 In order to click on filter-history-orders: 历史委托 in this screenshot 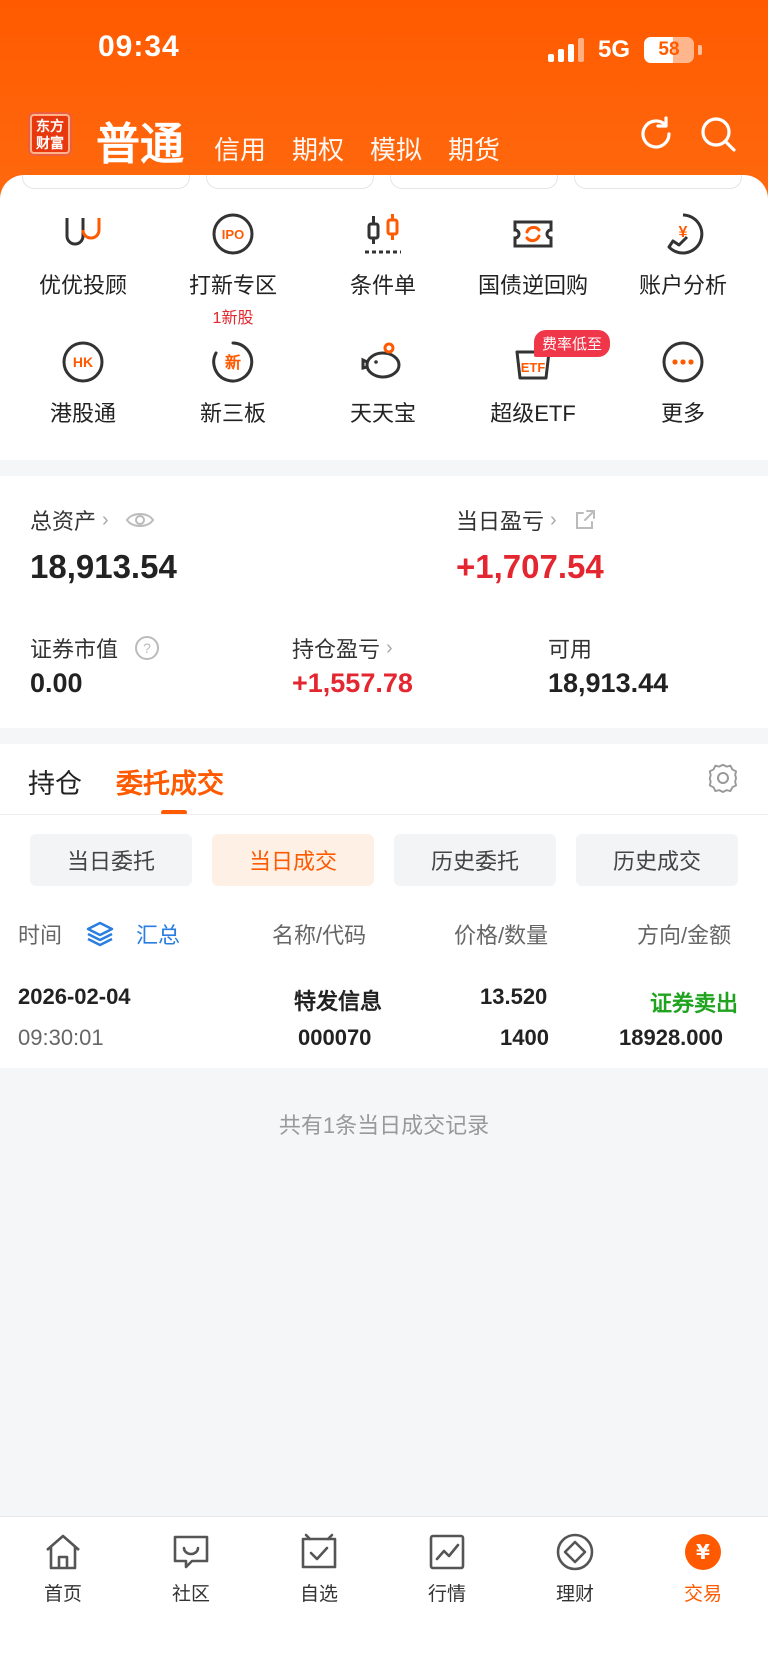, I will do `click(475, 860)`.